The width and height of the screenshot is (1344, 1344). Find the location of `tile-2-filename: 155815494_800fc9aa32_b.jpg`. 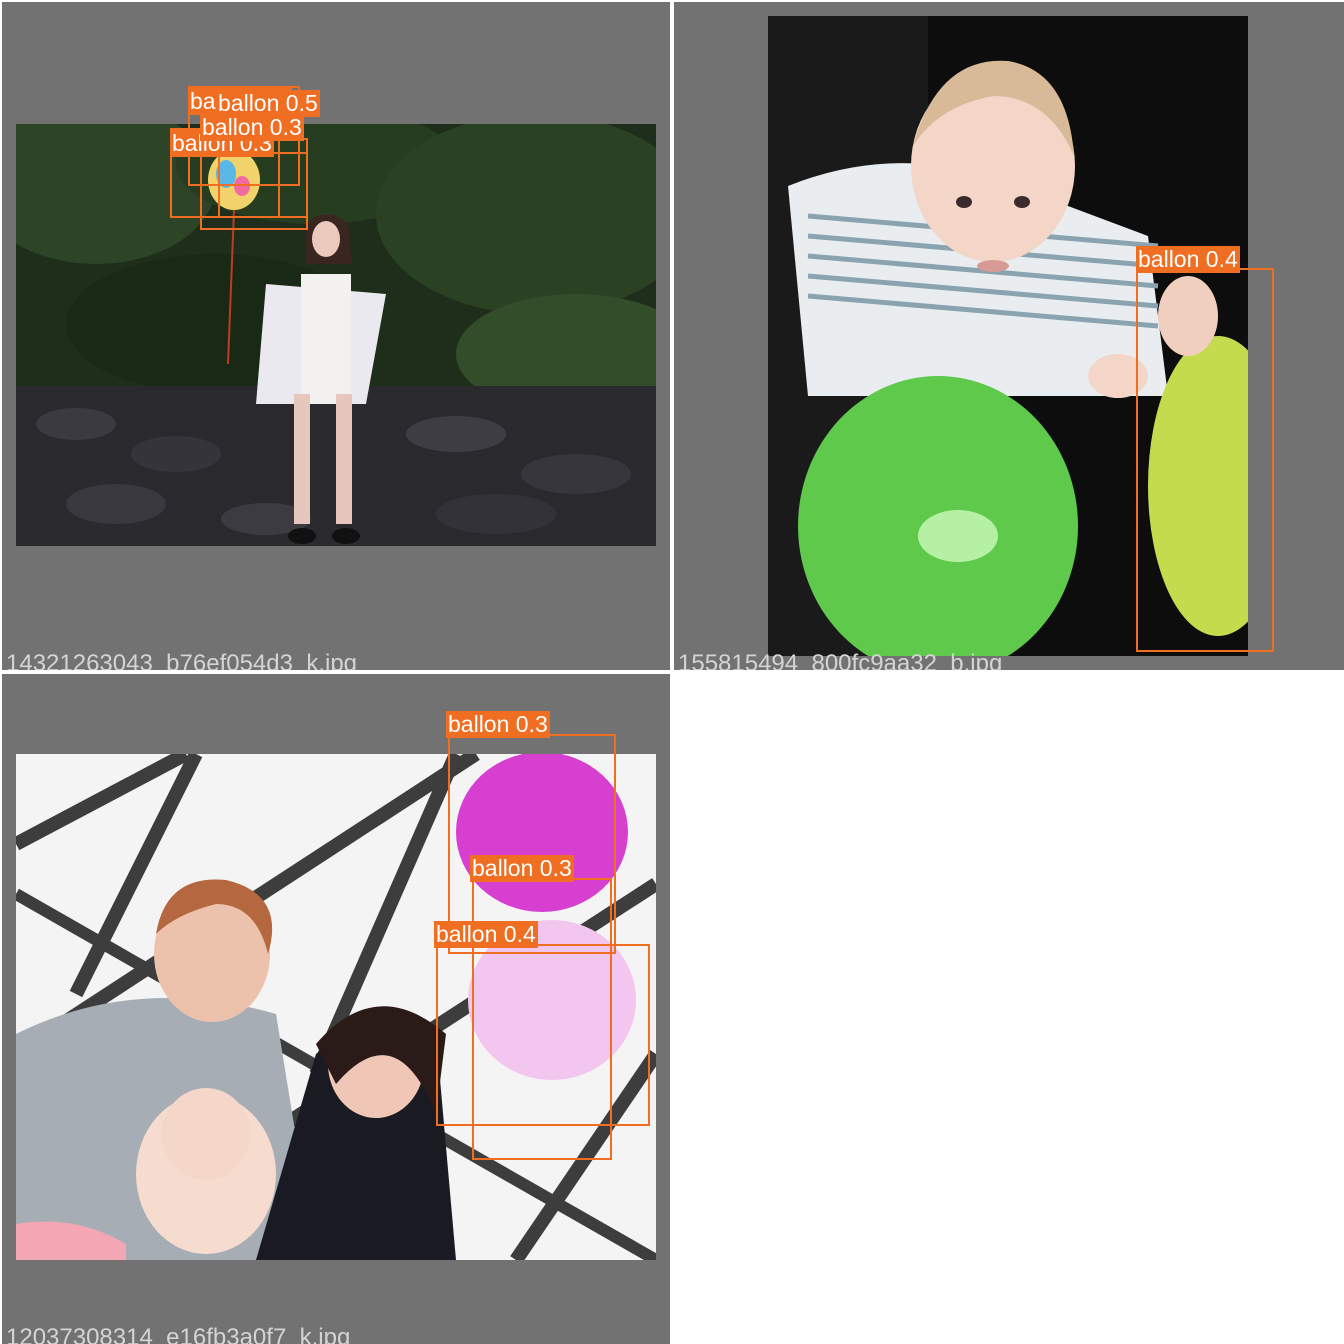

tile-2-filename: 155815494_800fc9aa32_b.jpg is located at coordinates (840, 660).